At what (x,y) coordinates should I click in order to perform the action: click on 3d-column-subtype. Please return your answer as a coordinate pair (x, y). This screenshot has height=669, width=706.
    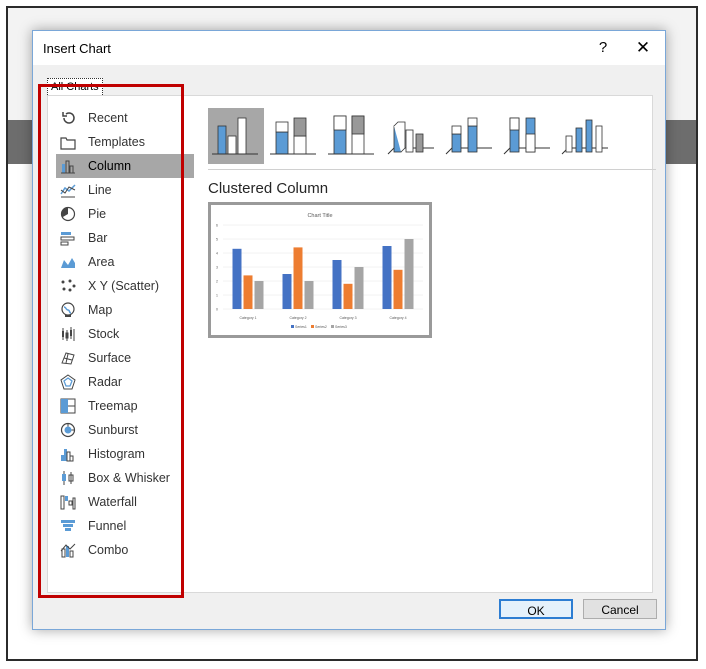
    Looking at the image, I should click on (584, 136).